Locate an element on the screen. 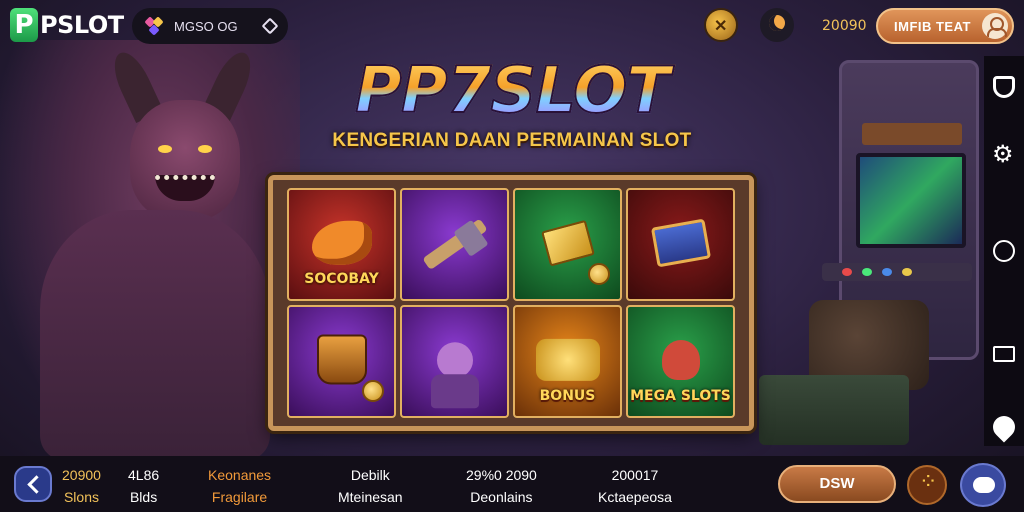 This screenshot has width=1024, height=512. slot-tile-demon: MEGA SLOTS is located at coordinates (680, 361).